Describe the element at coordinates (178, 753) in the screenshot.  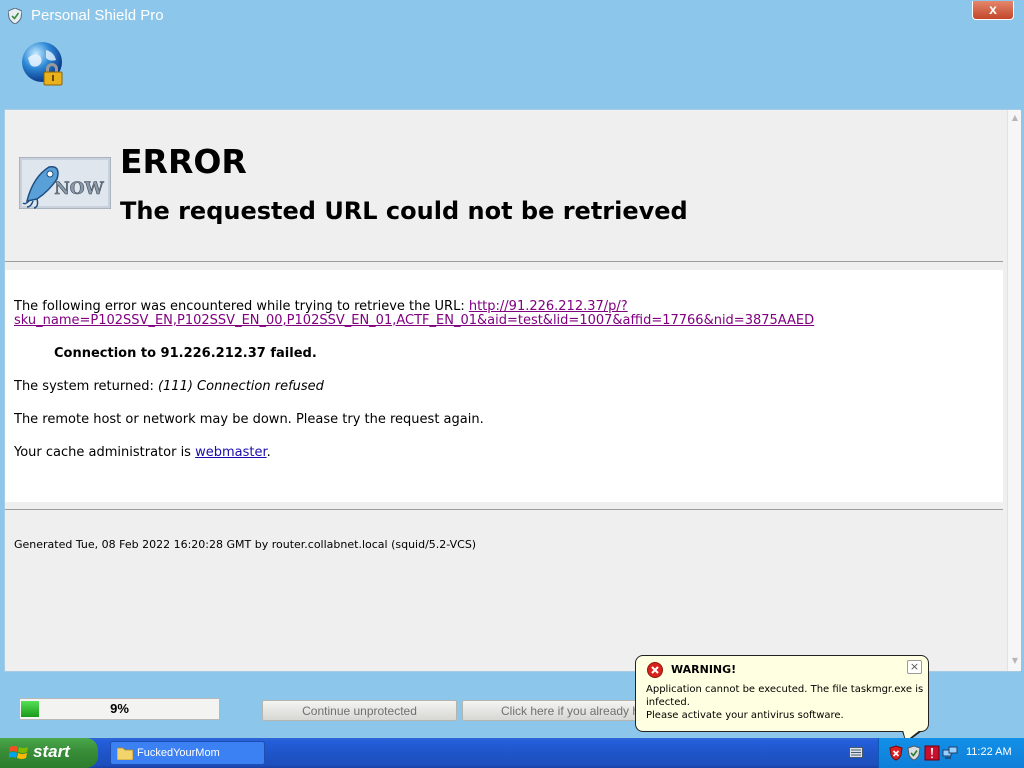
I see `taskbar-item-label: FuckedYourMom` at that location.